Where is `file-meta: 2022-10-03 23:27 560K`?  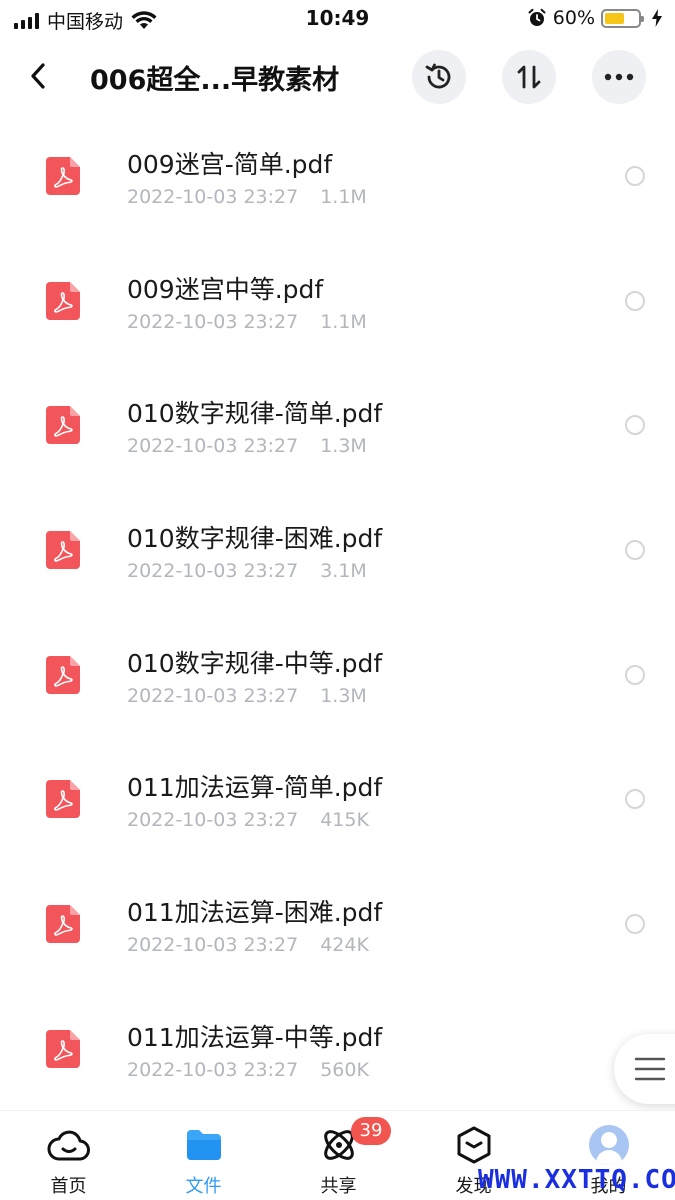
file-meta: 2022-10-03 23:27 560K is located at coordinates (248, 1070).